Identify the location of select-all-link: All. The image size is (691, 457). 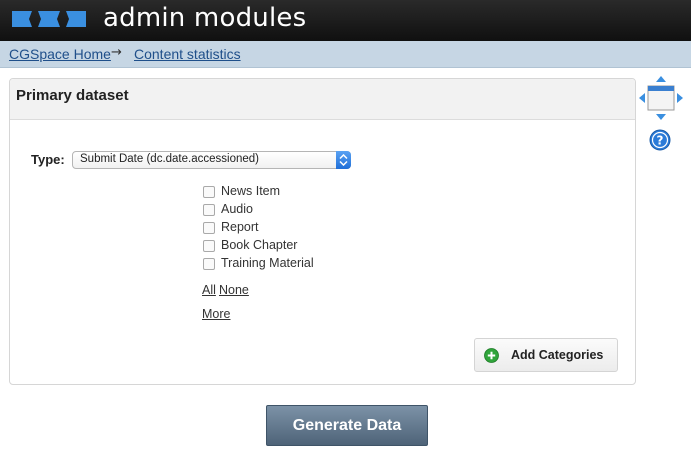
(209, 290).